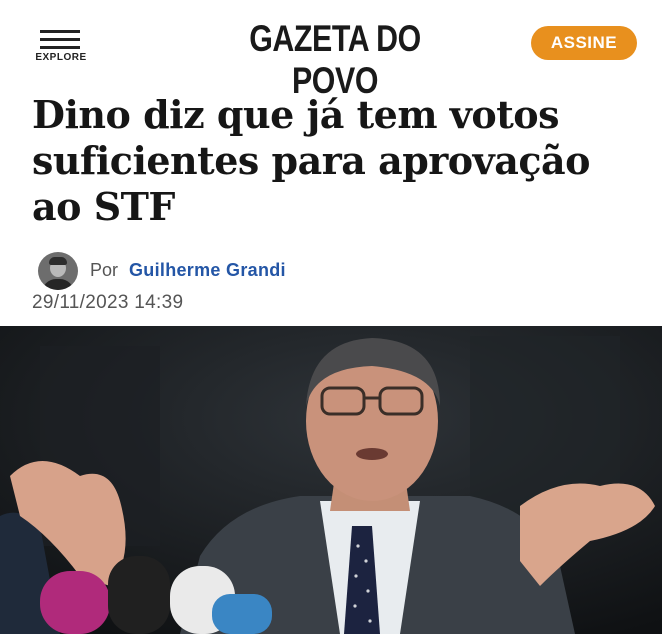 The width and height of the screenshot is (668, 634). What do you see at coordinates (58, 271) in the screenshot?
I see `author-avatar` at bounding box center [58, 271].